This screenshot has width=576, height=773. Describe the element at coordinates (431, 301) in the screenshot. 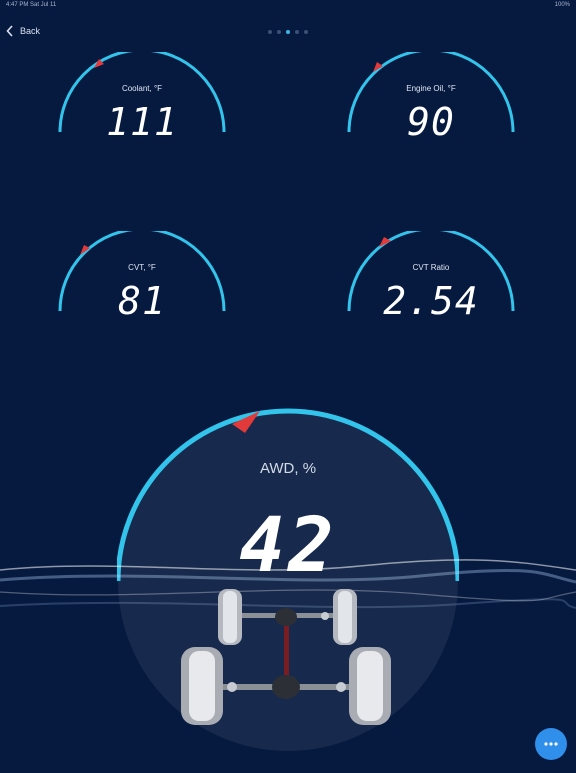

I see `gauge-value: 2.54` at that location.